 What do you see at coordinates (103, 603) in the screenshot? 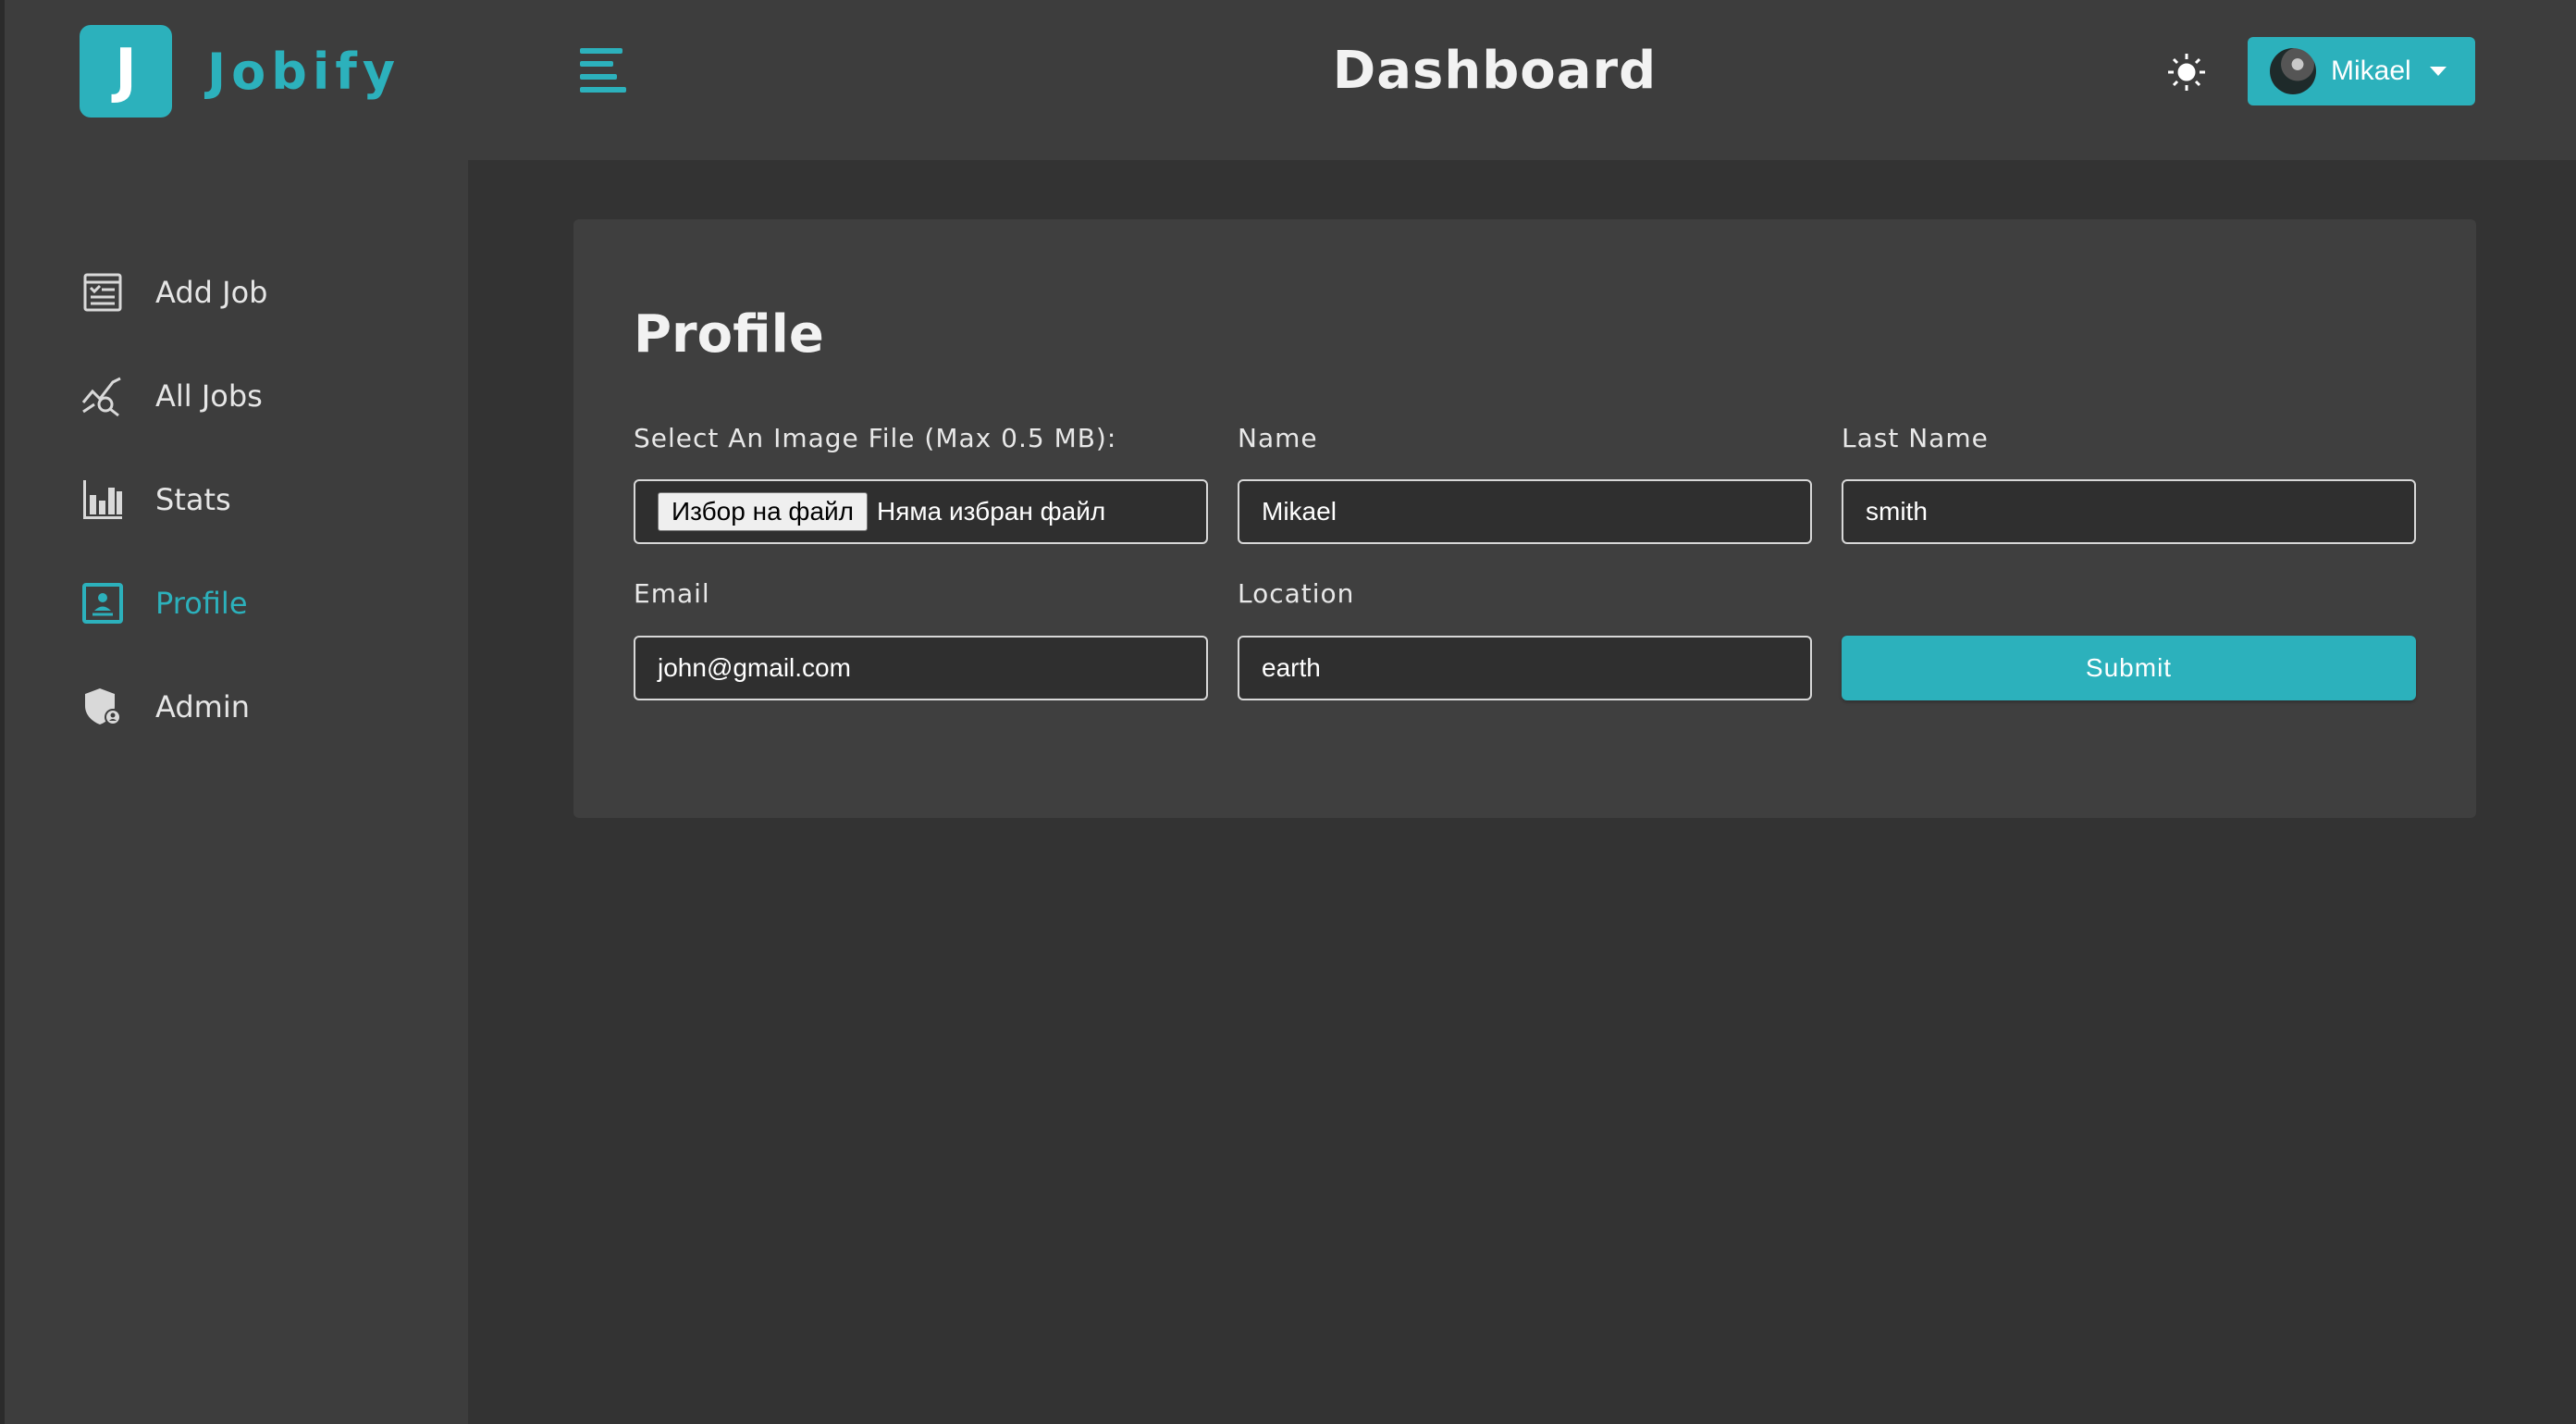
I see `profile-icon` at bounding box center [103, 603].